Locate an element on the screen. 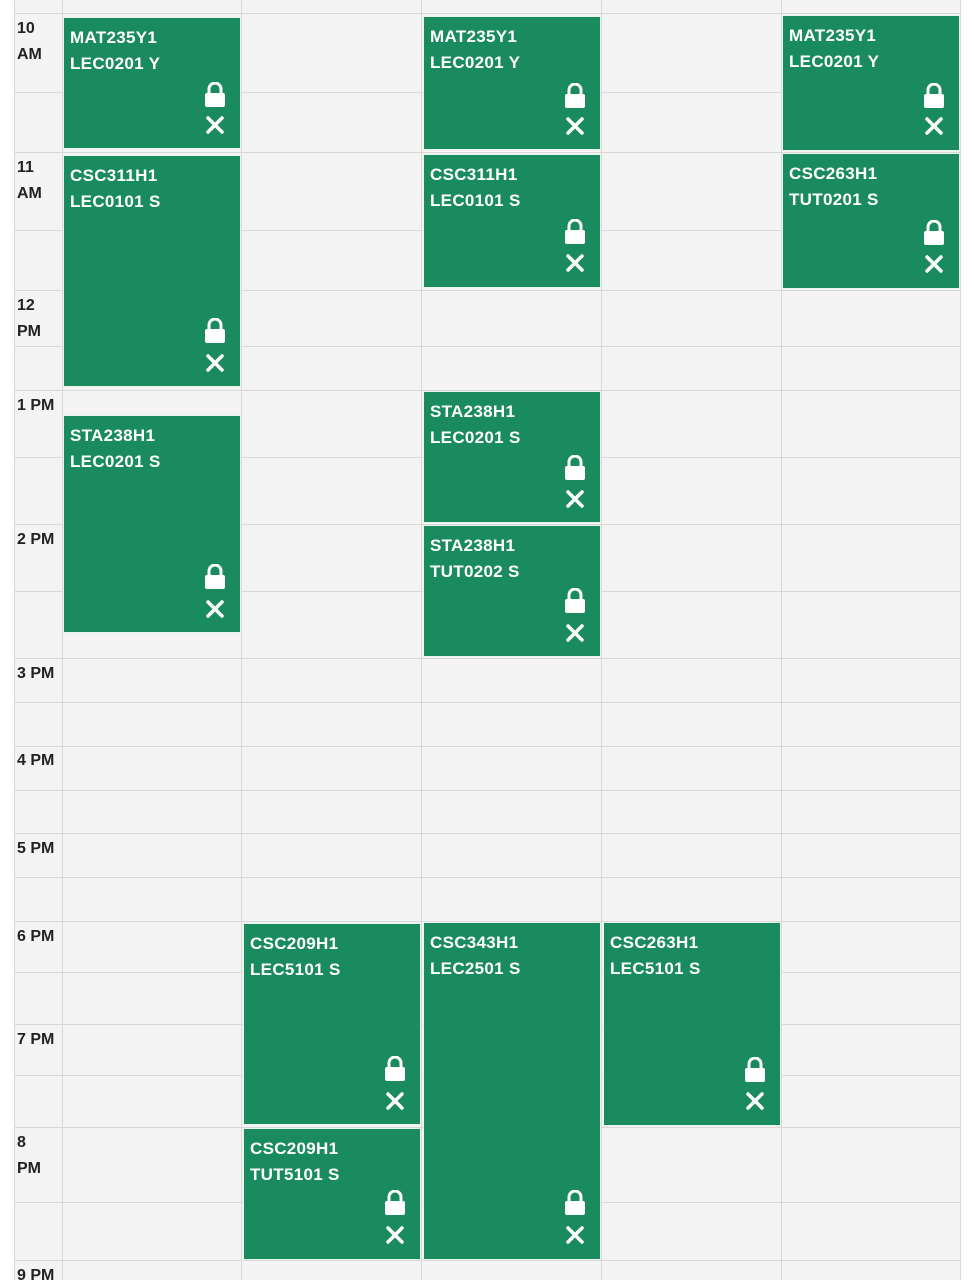  course-section: TUT5101 S is located at coordinates (295, 1174).